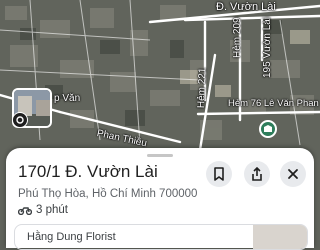 The width and height of the screenshot is (320, 250). What do you see at coordinates (161, 237) in the screenshot?
I see `nearby-place-card: Hằng Dung Florist` at bounding box center [161, 237].